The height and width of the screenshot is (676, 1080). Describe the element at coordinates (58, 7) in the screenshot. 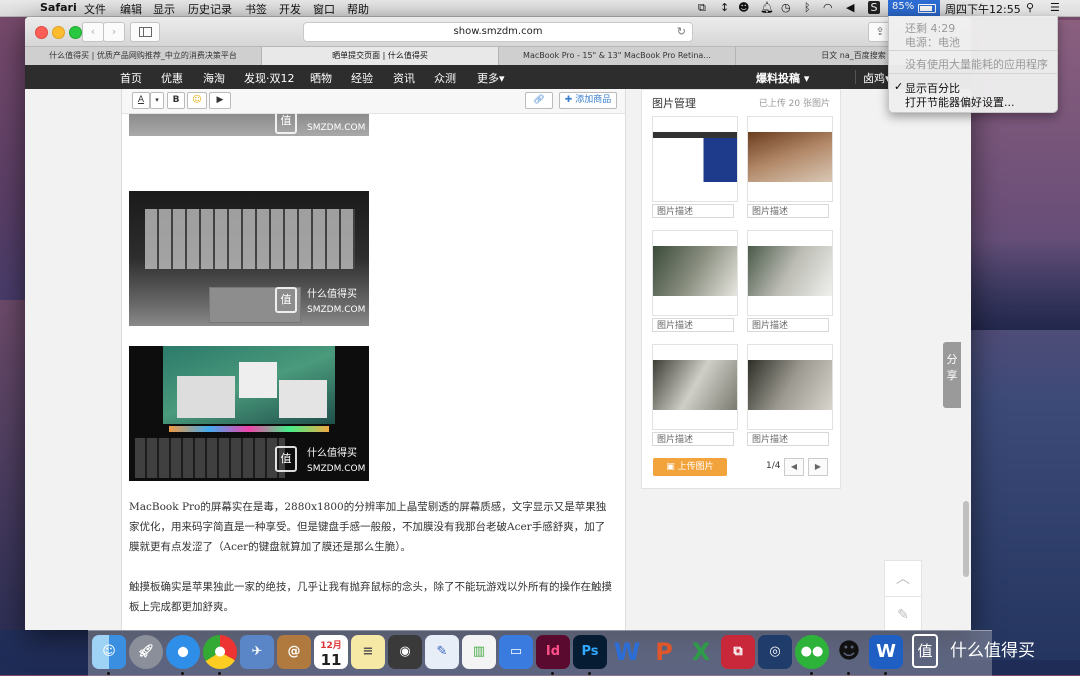

I see `menu-app-name: Safari` at that location.